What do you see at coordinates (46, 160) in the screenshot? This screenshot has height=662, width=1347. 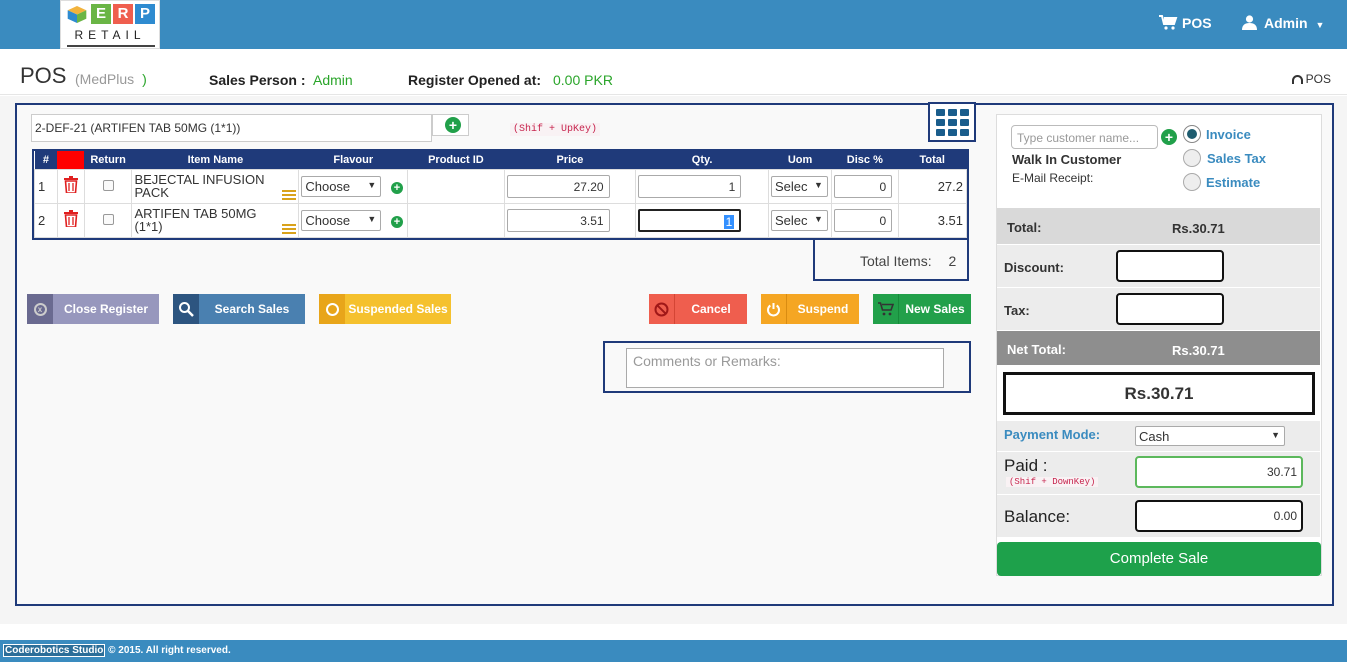 I see `col-number: #` at bounding box center [46, 160].